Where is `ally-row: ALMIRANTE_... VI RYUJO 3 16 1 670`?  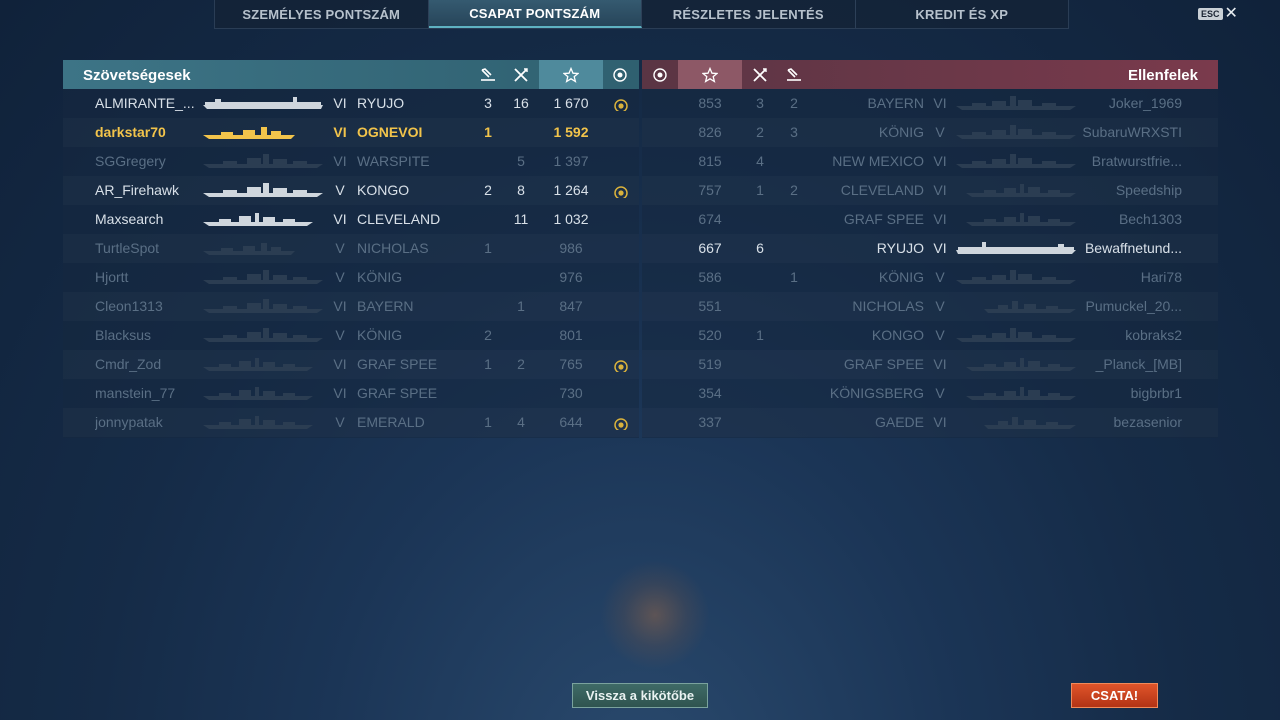
ally-row: ALMIRANTE_... VI RYUJO 3 16 1 670 is located at coordinates (351, 103).